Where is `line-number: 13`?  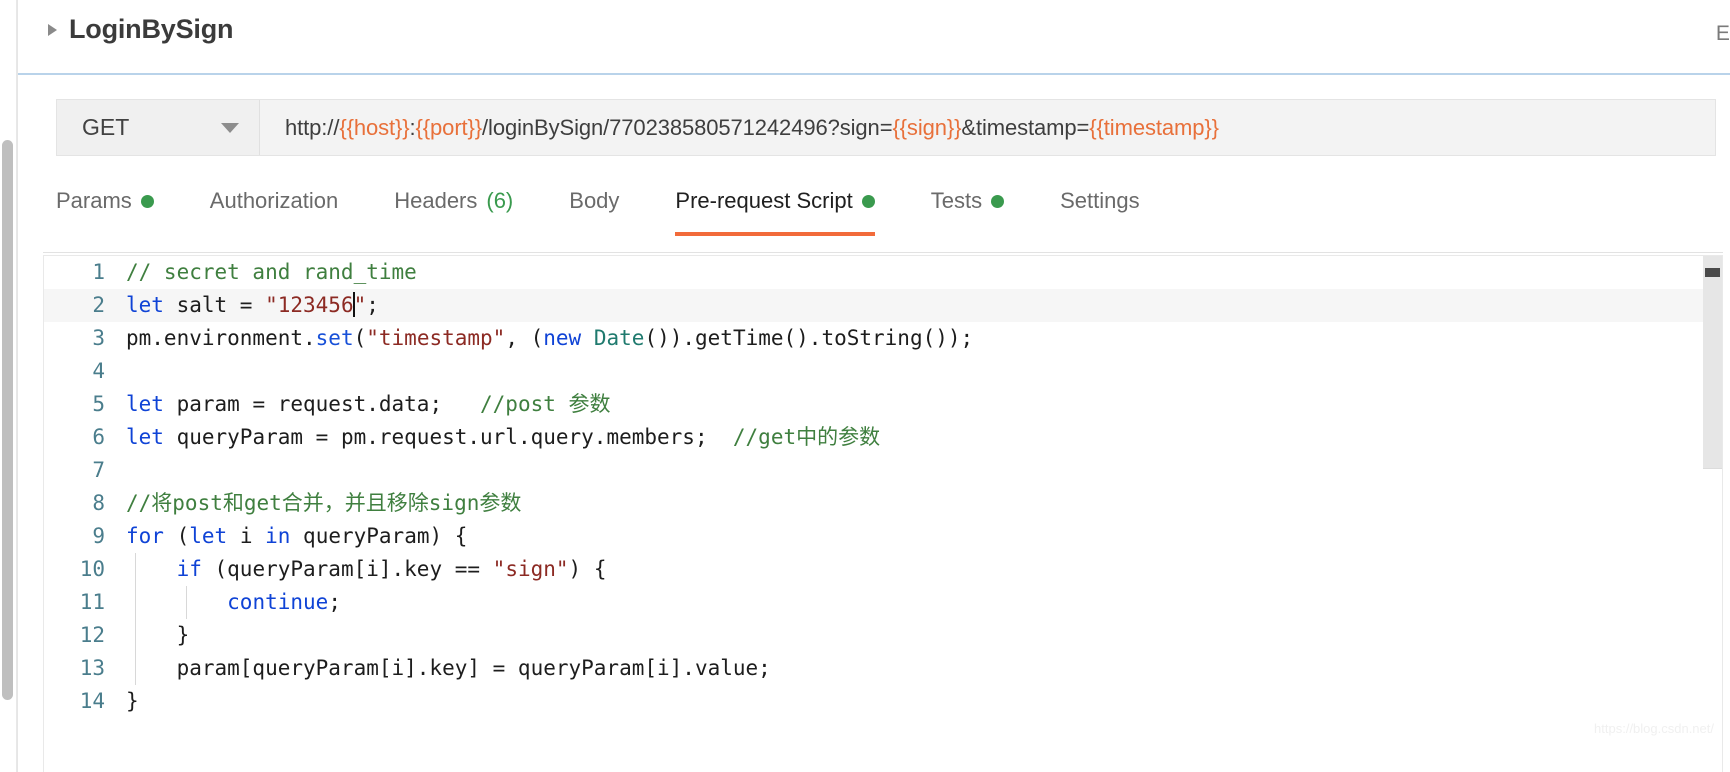
line-number: 13 is located at coordinates (92, 668).